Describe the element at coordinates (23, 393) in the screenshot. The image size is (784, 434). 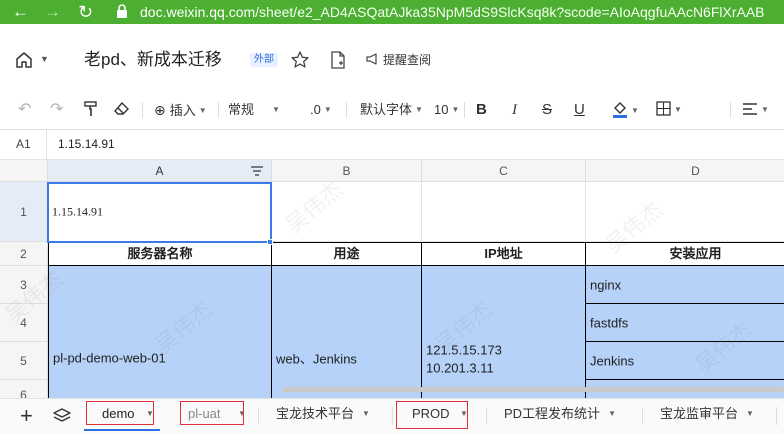
I see `row-number: 6` at that location.